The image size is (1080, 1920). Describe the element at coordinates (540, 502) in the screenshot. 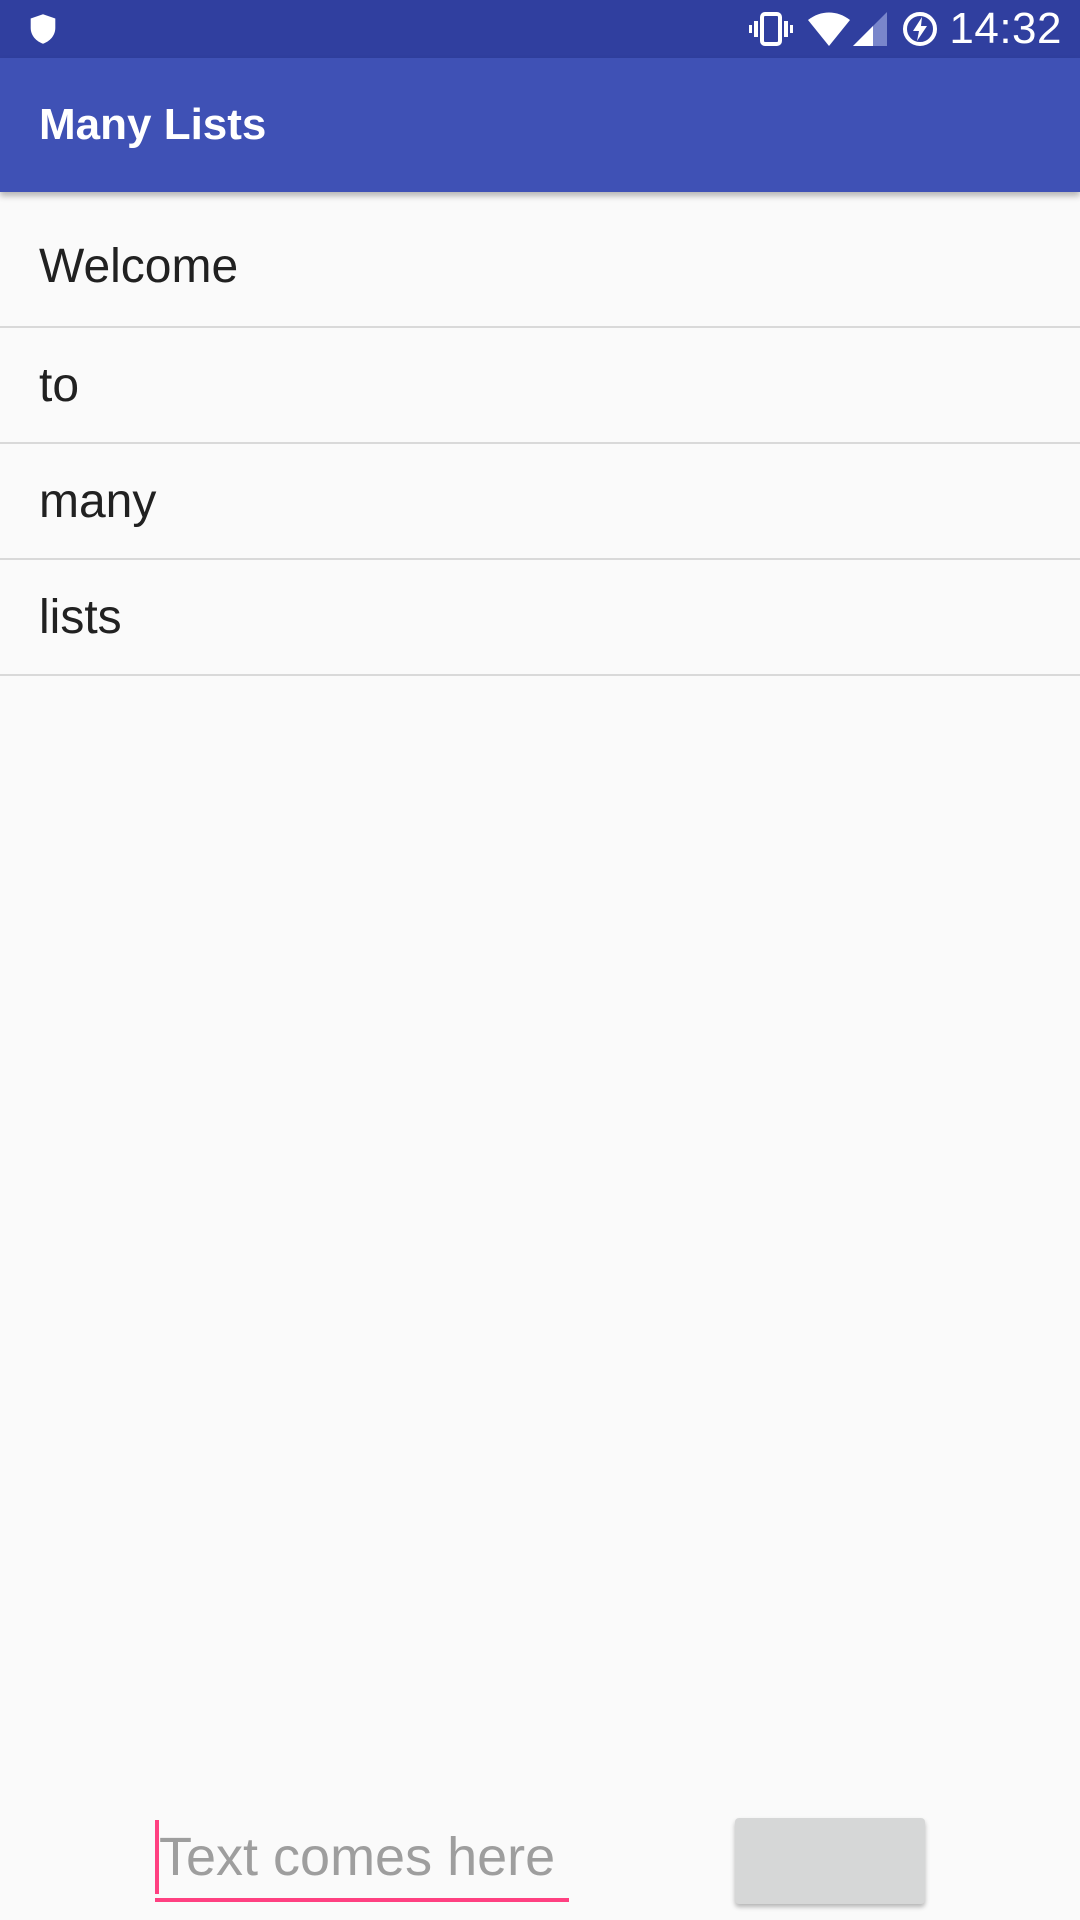

I see `list-item: many` at that location.